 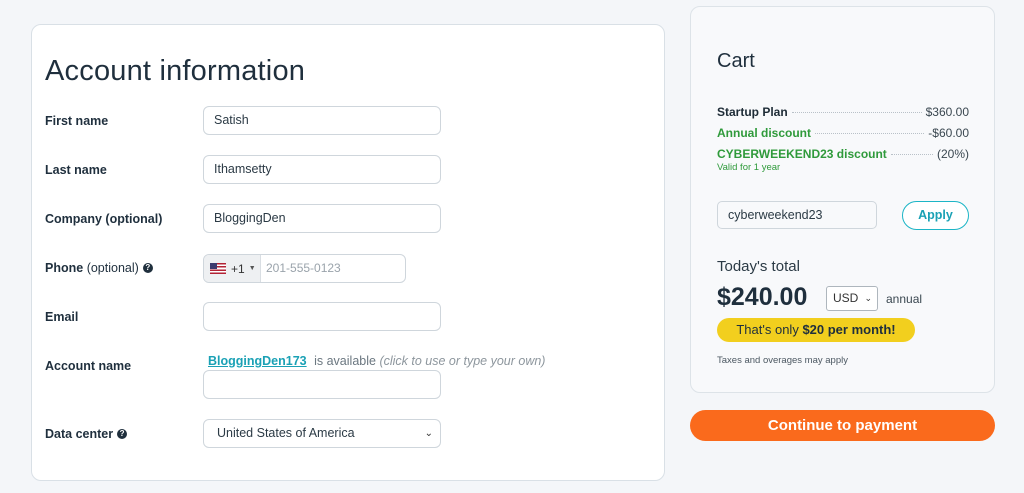 I want to click on cart-line-item: CYBERWEEKEND23 discount (20%), so click(x=843, y=154).